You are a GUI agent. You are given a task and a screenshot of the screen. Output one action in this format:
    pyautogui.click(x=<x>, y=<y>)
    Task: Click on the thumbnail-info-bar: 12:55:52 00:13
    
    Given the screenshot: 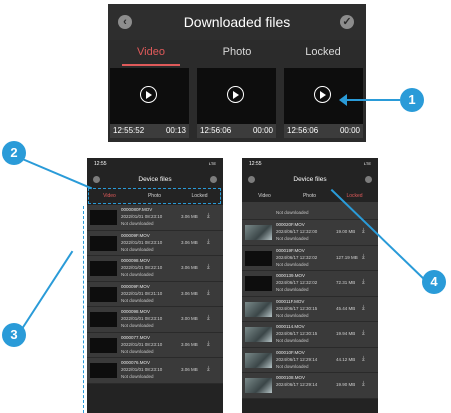 What is the action you would take?
    pyautogui.click(x=149, y=131)
    